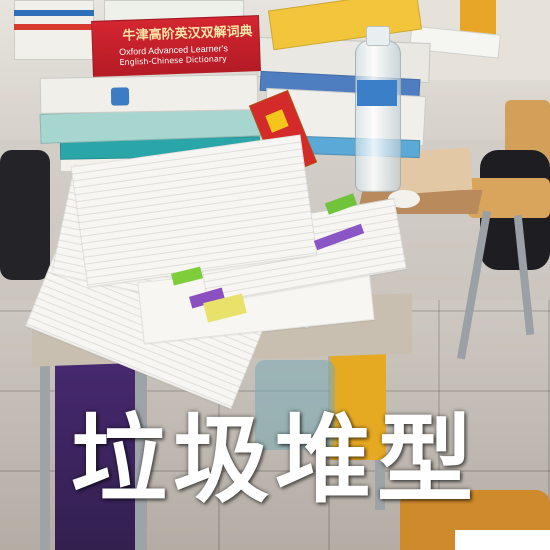  I want to click on bottle-label, so click(377, 93).